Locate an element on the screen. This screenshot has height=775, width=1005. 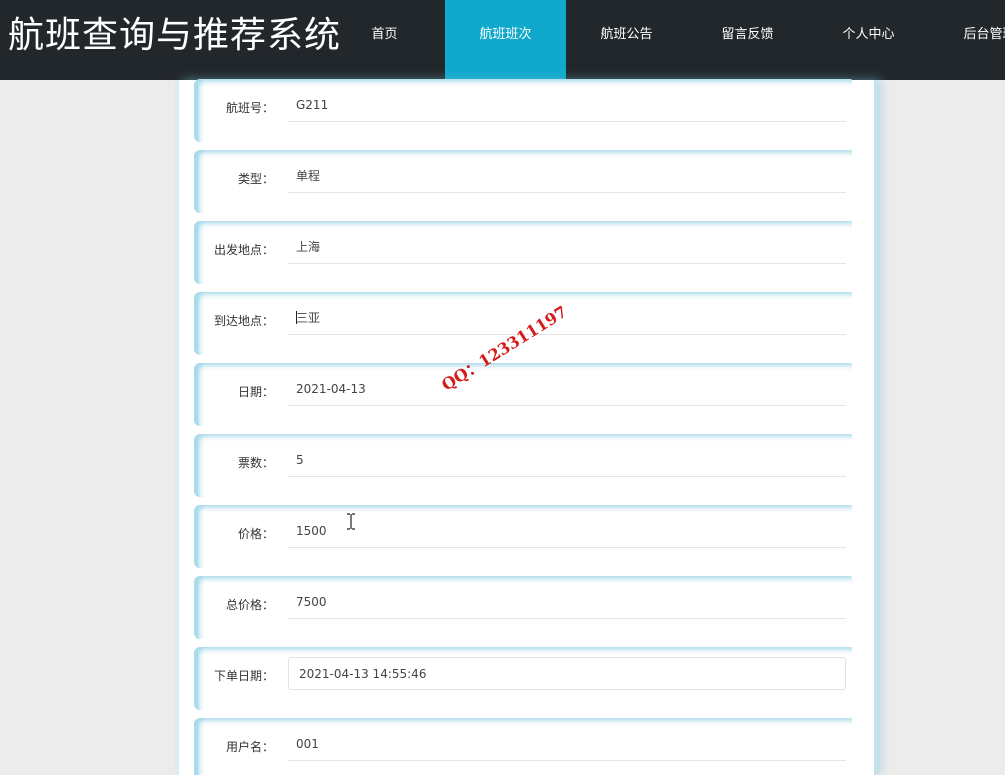
main-nav: 首页 航班班次 航班公告 留言反馈 个人中心 后台管理 is located at coordinates (664, 40).